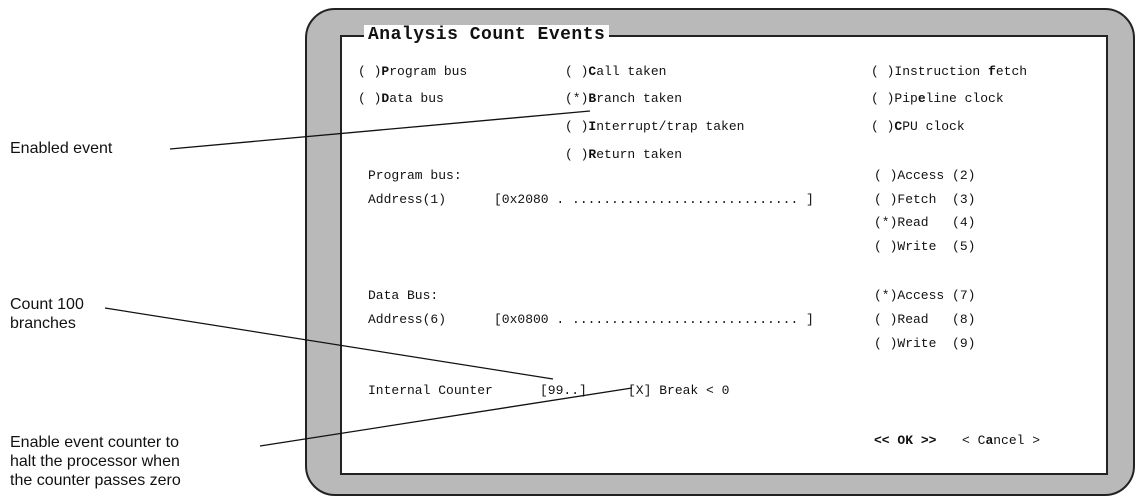  I want to click on leader-count-branches, so click(329, 343).